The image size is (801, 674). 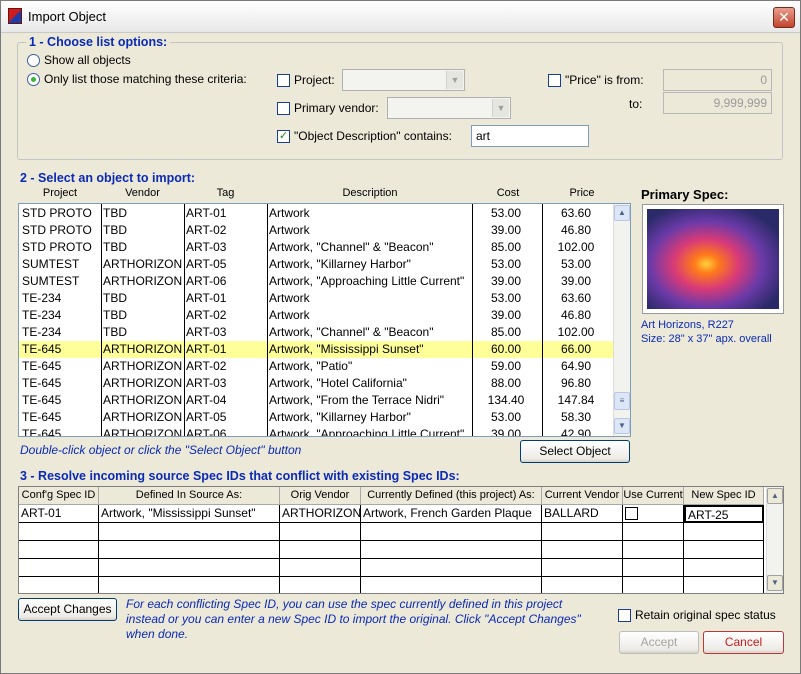 What do you see at coordinates (784, 17) in the screenshot?
I see `close-button: ✕` at bounding box center [784, 17].